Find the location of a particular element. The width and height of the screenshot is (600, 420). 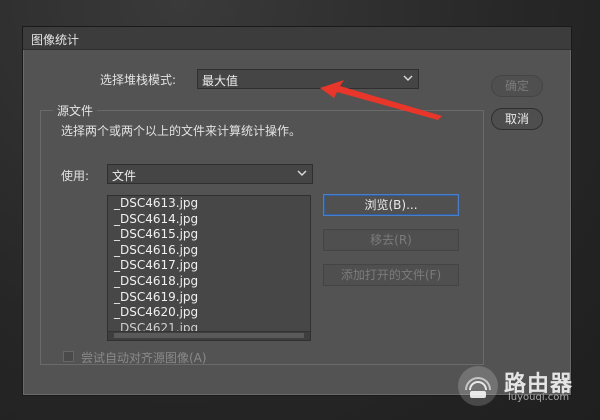

router-logo-icon is located at coordinates (478, 386).